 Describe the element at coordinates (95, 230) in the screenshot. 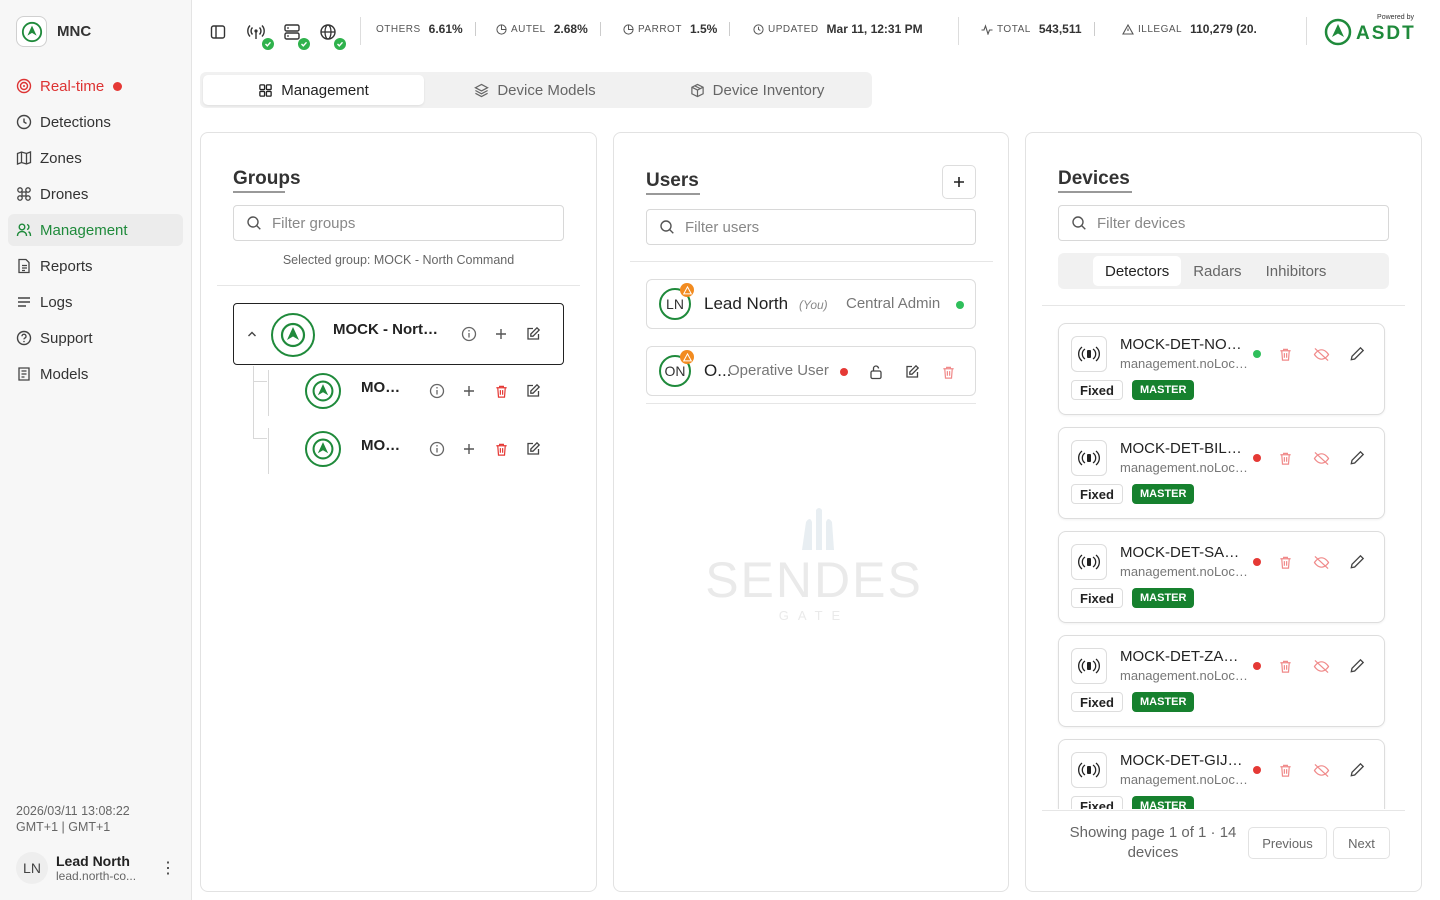

I see `sidebar-item-management: Management` at that location.